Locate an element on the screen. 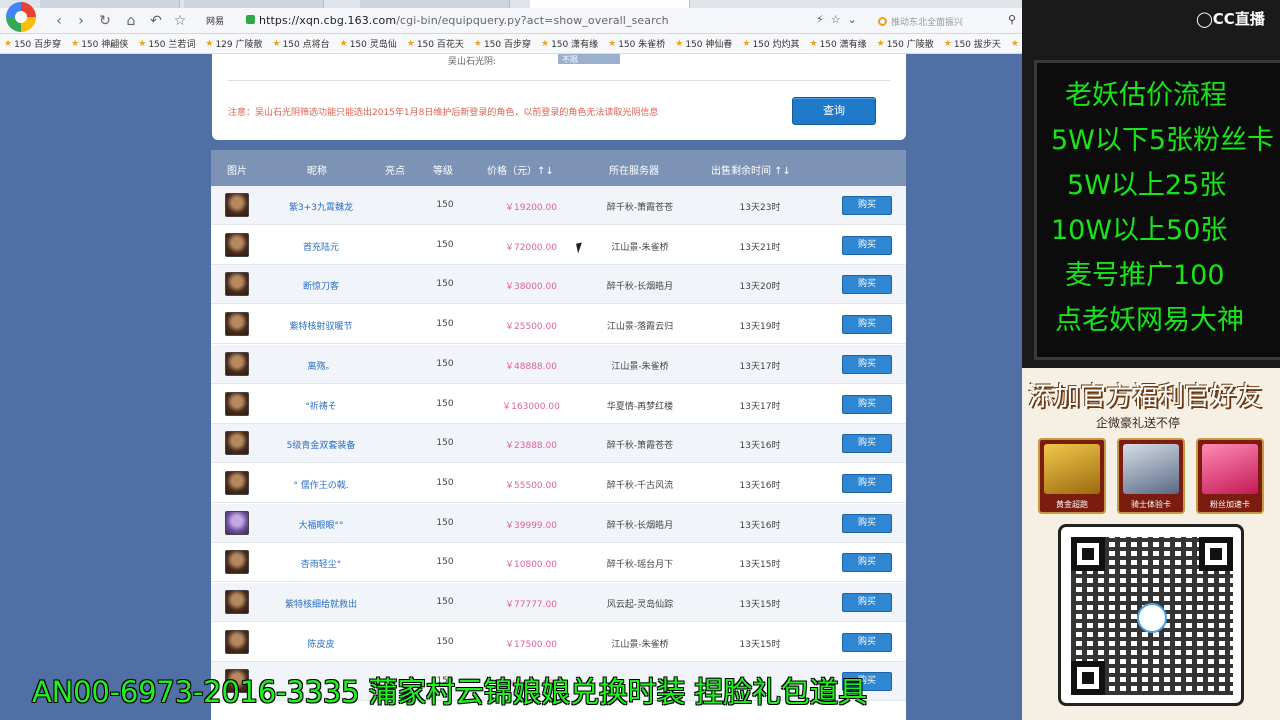 The image size is (1280, 720). browser-tab-active is located at coordinates (610, 4).